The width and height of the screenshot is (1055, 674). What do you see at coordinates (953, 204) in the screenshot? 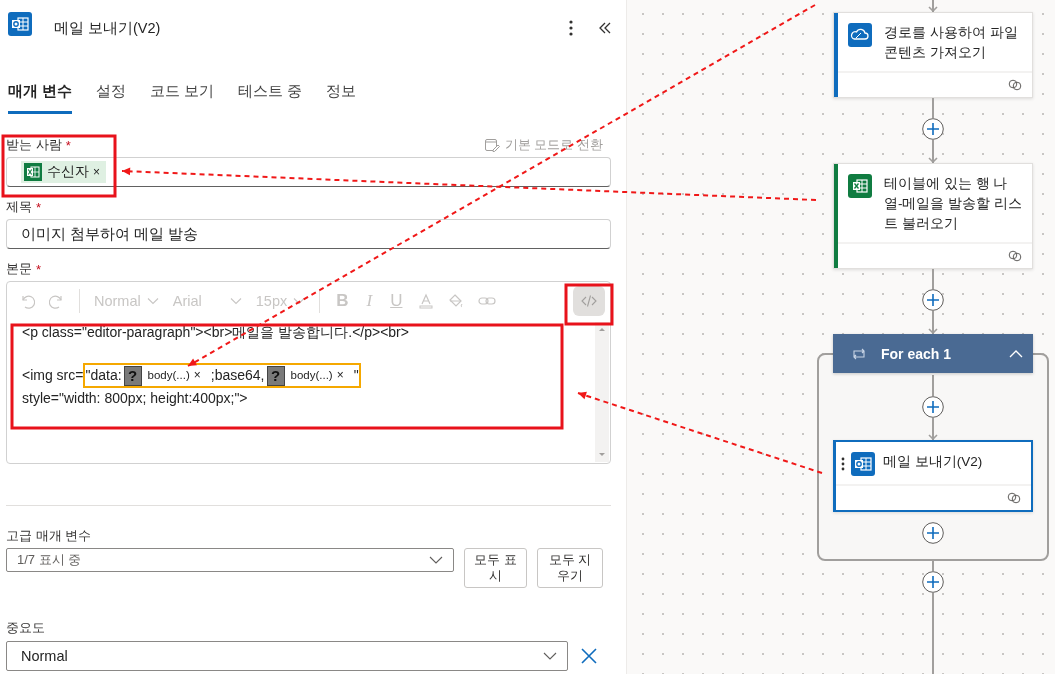
I see `card-title: 테이블에 있는 행 나열-메일을 발송할 리스트 불러오기` at bounding box center [953, 204].